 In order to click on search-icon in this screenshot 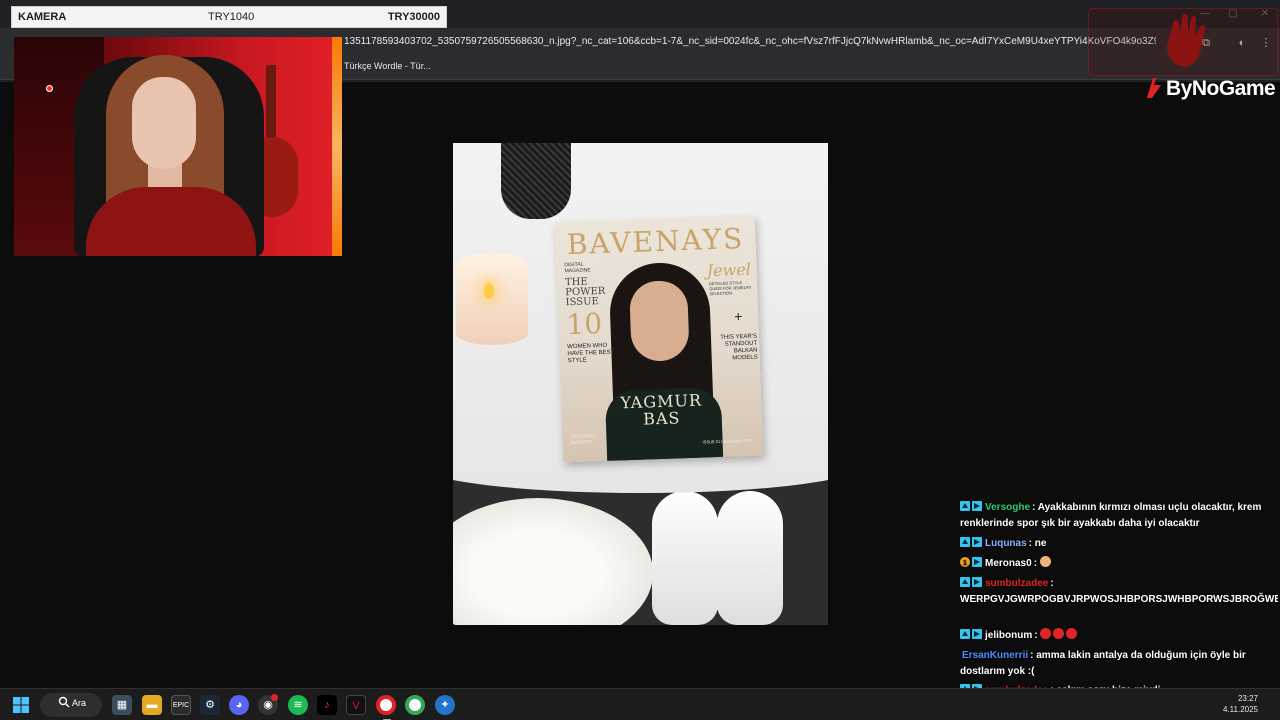, I will do `click(64, 702)`.